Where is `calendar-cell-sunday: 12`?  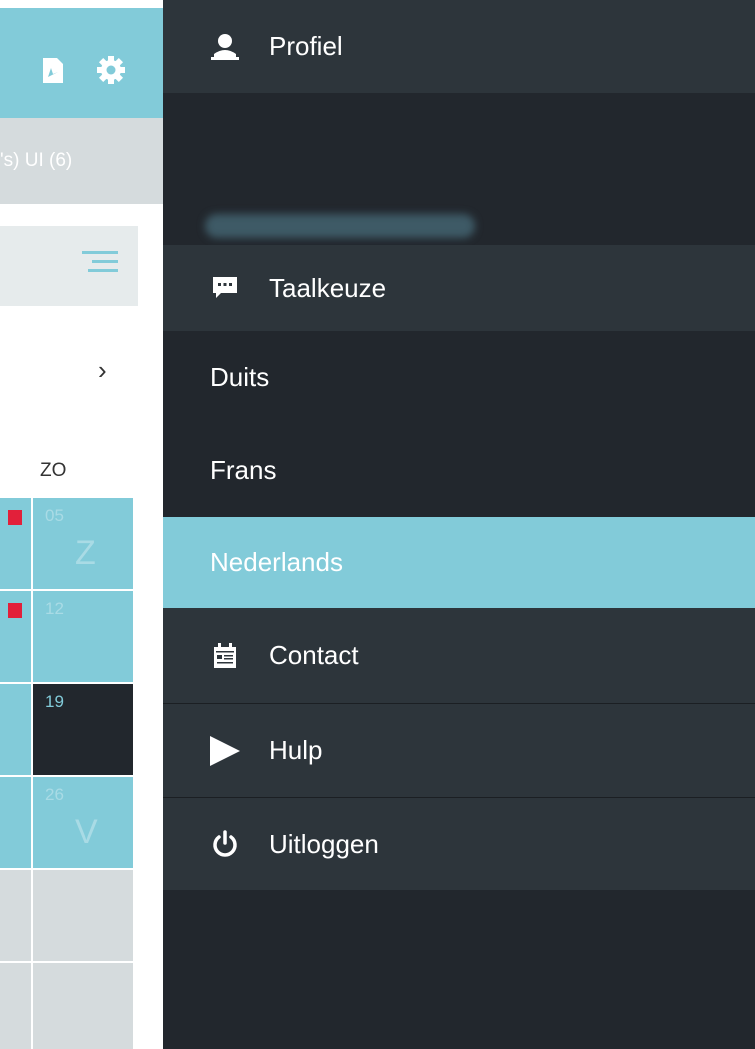 calendar-cell-sunday: 12 is located at coordinates (83, 636).